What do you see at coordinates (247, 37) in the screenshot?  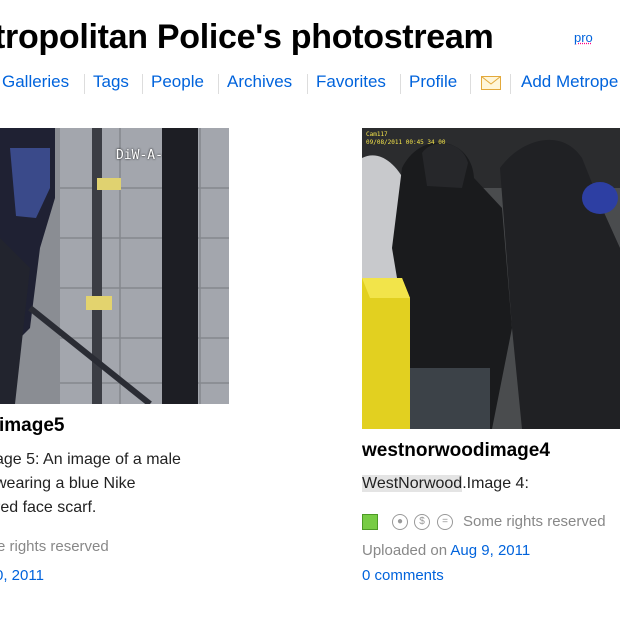 I see `page-title: tropolitan Police's photostream` at bounding box center [247, 37].